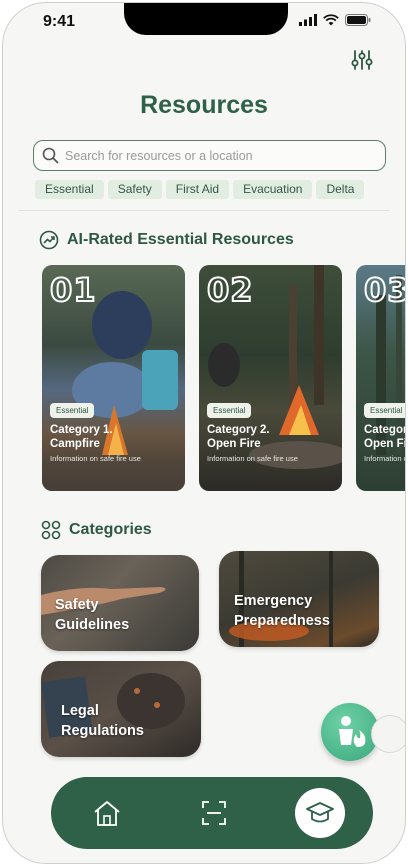 The height and width of the screenshot is (866, 408). I want to click on categories-header: Categories, so click(96, 530).